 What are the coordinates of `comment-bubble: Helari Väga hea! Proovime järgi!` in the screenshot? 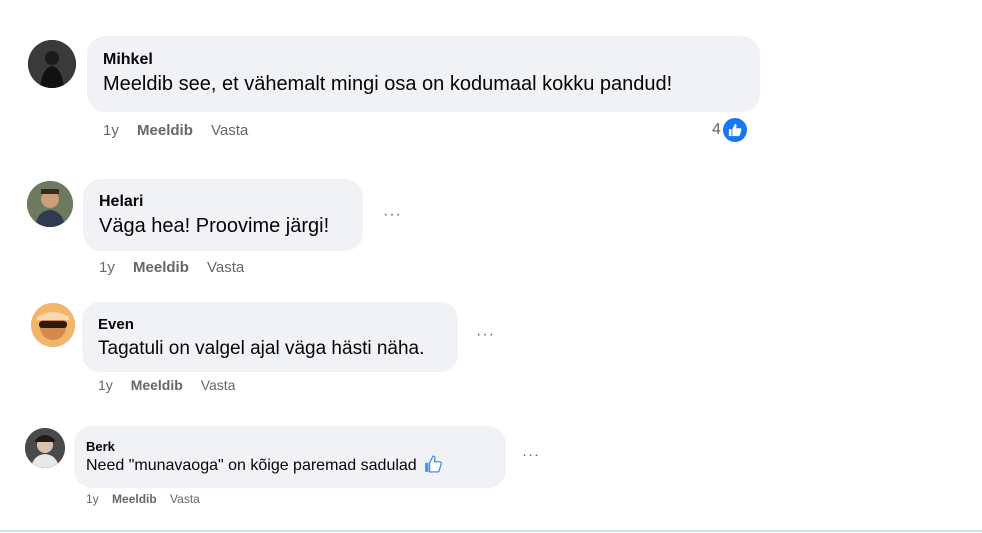 It's located at (223, 215).